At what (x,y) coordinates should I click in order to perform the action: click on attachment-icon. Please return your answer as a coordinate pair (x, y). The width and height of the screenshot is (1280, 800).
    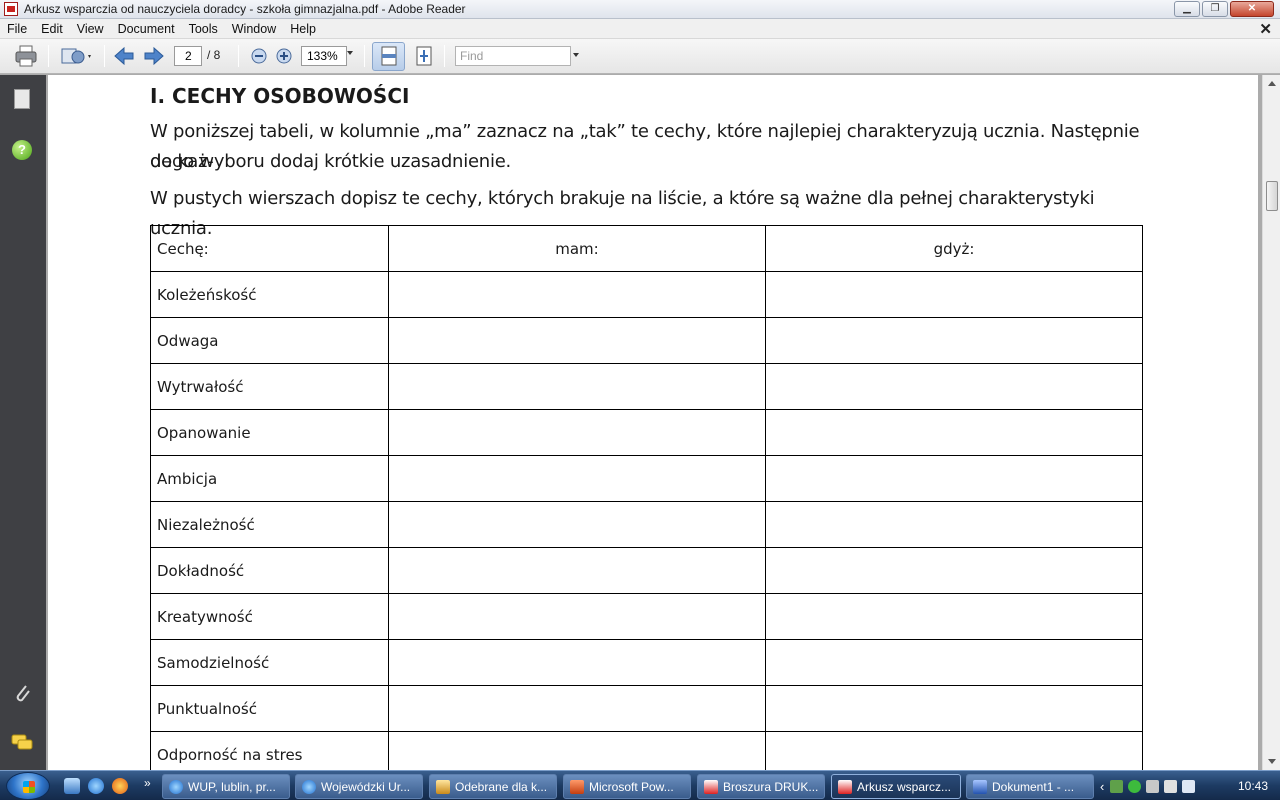
    Looking at the image, I should click on (22, 693).